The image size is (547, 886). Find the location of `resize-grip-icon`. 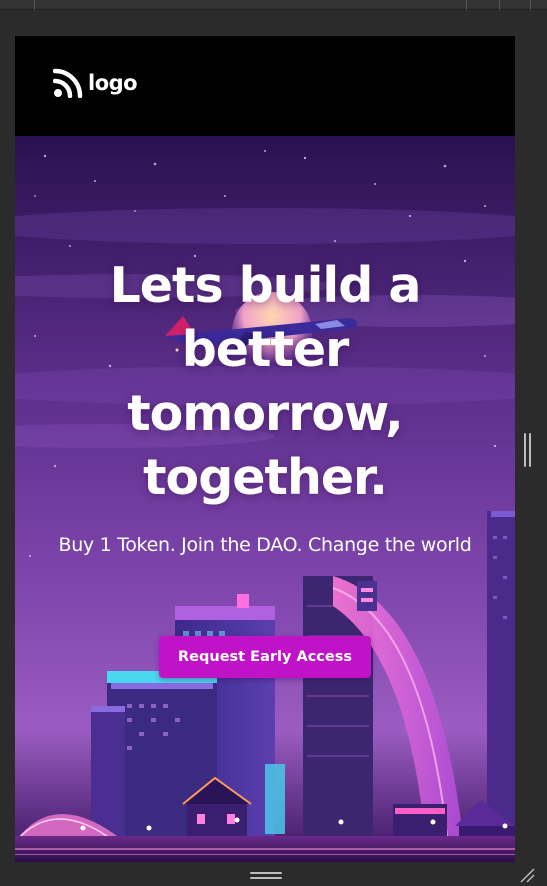

resize-grip-icon is located at coordinates (527, 875).